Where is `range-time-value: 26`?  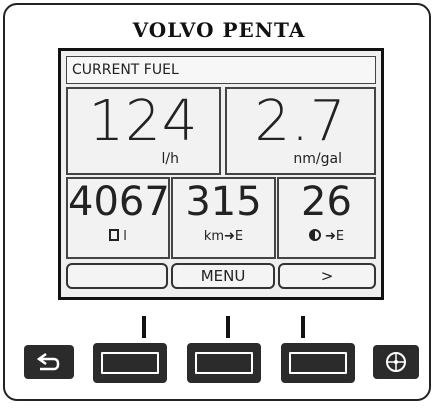 range-time-value: 26 is located at coordinates (326, 202).